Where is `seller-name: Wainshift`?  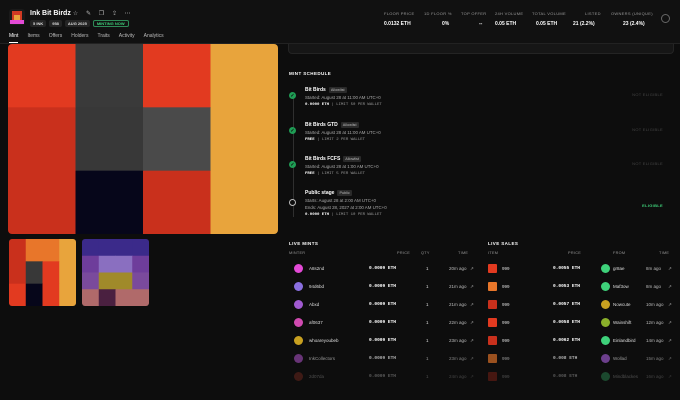 seller-name: Wainshift is located at coordinates (622, 322).